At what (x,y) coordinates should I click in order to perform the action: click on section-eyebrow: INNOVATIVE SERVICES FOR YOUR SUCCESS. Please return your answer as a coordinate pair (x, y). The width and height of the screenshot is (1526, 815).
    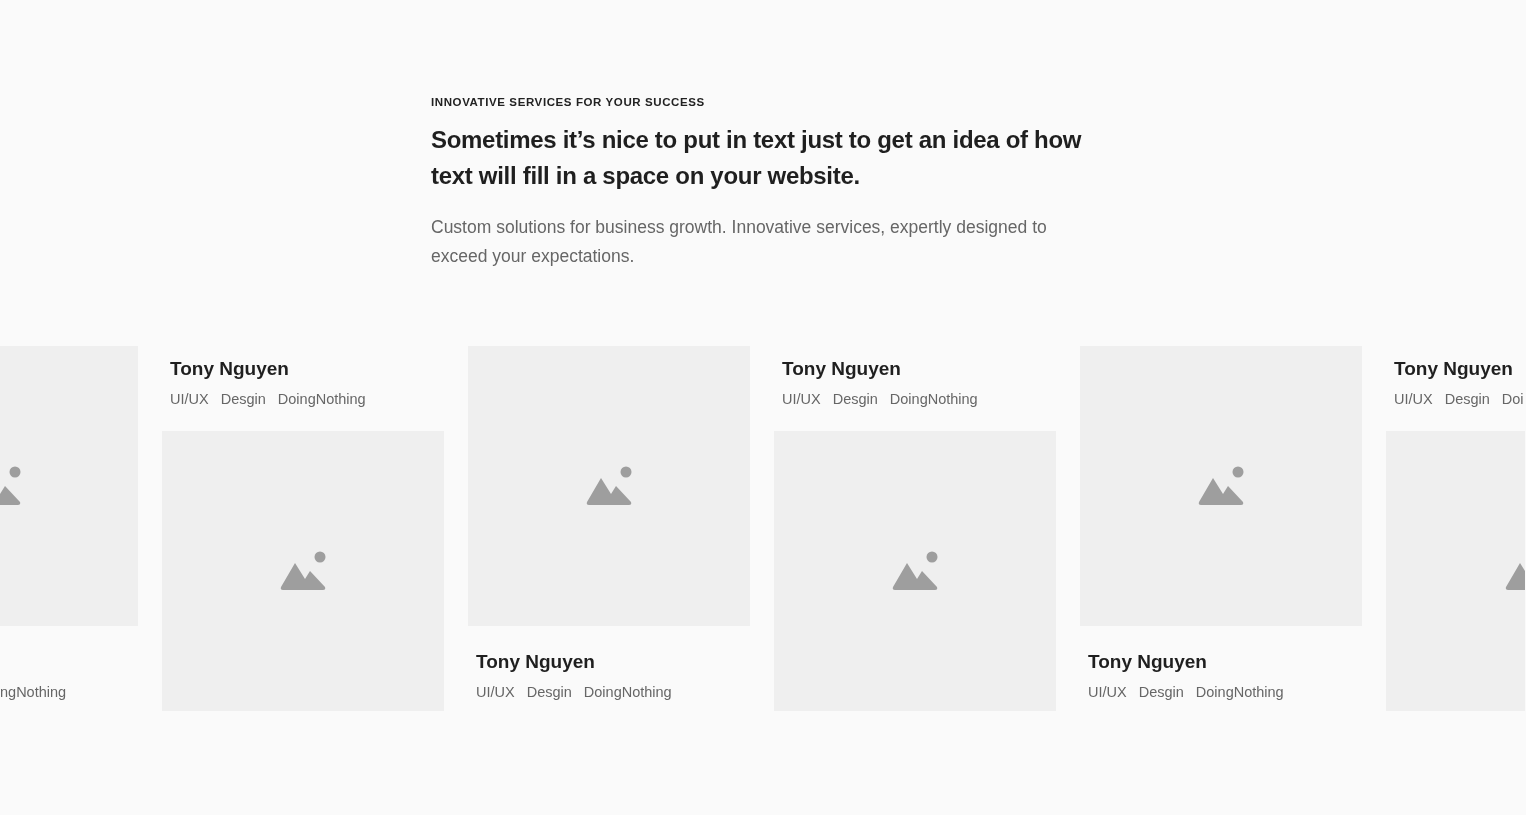
    Looking at the image, I should click on (568, 102).